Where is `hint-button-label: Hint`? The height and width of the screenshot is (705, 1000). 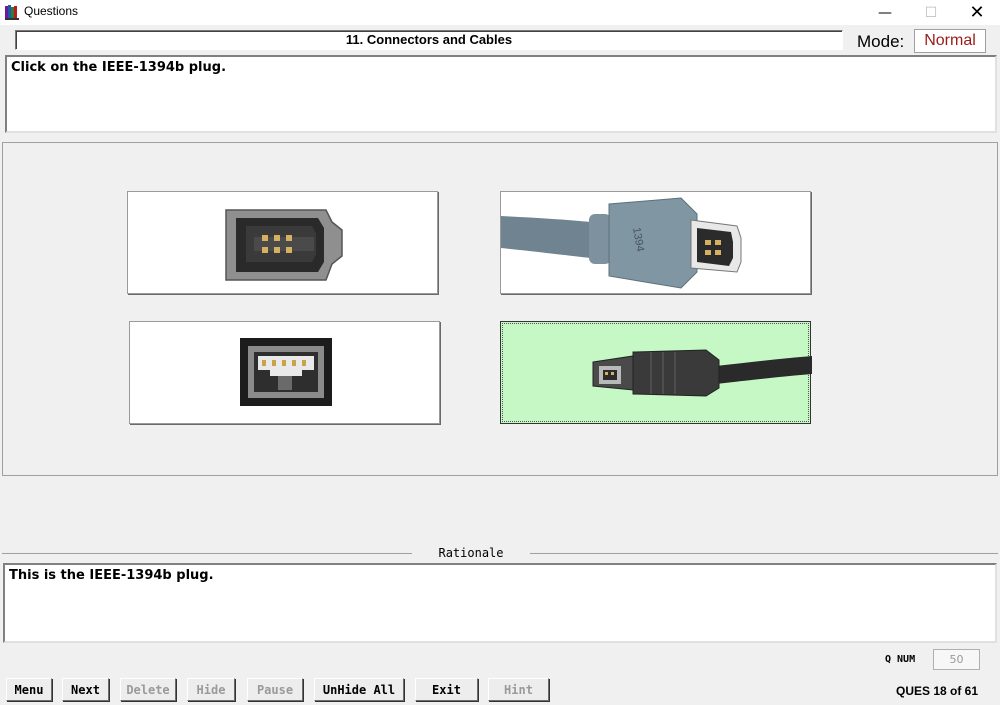
hint-button-label: Hint is located at coordinates (518, 689).